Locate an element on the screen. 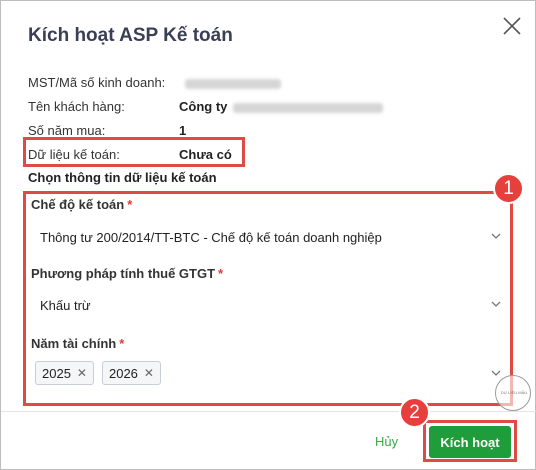 This screenshot has height=470, width=536. highlight-activate-button is located at coordinates (470, 441).